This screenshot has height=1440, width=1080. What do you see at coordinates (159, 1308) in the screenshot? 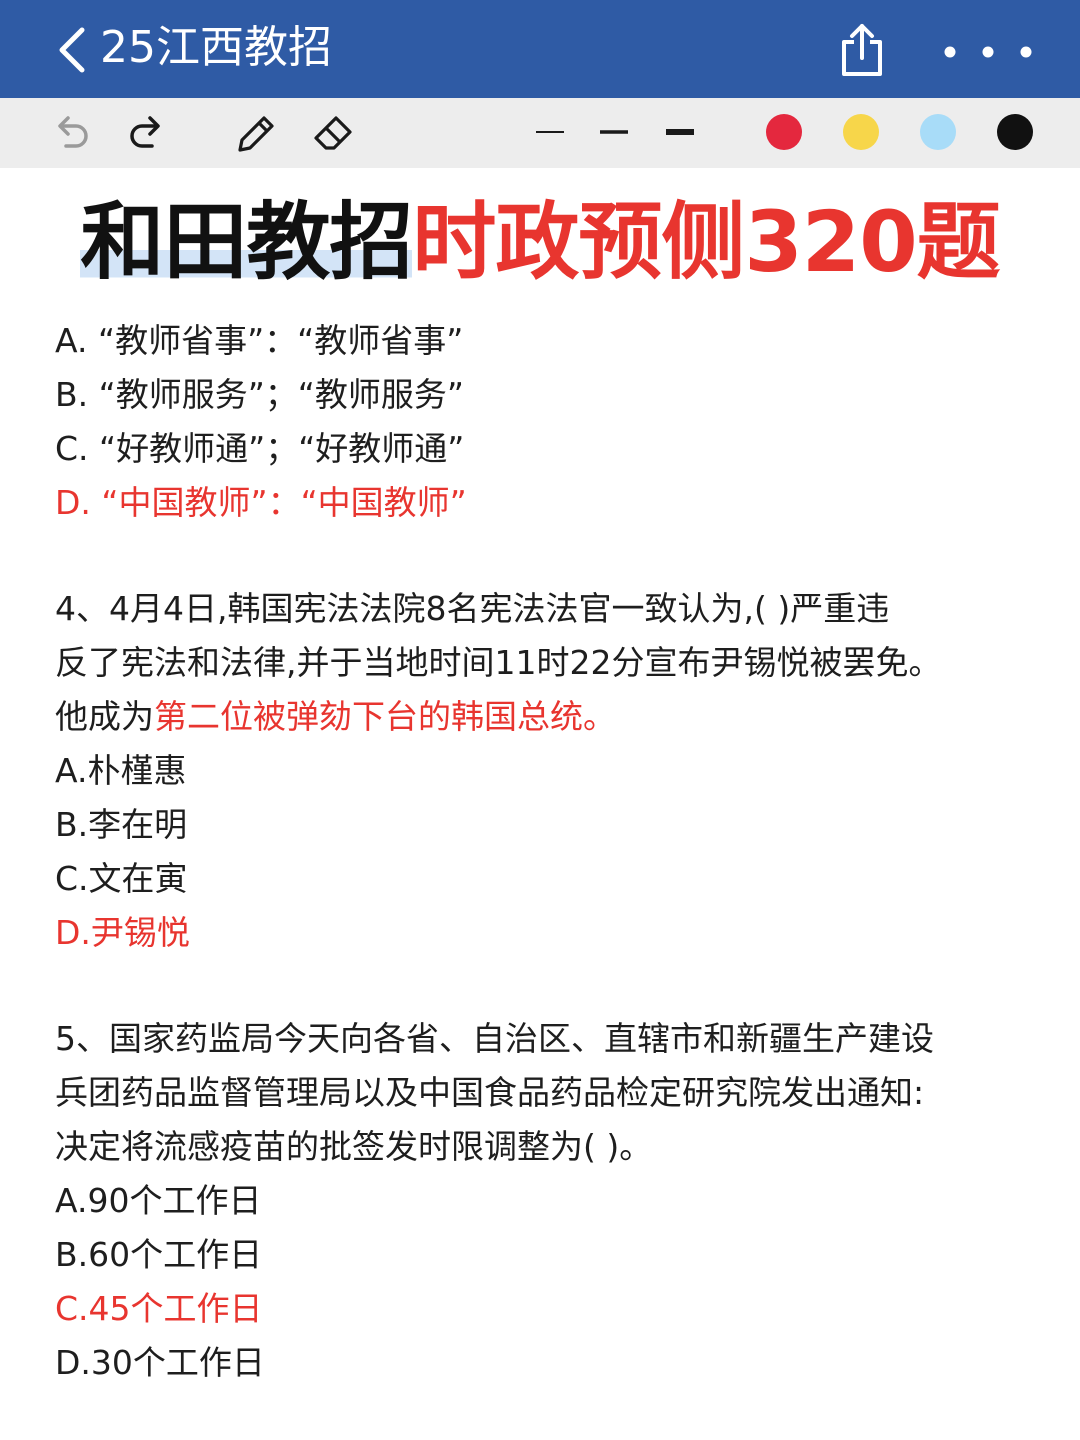
I see `q5-option-c-answer: C.45个工作日` at bounding box center [159, 1308].